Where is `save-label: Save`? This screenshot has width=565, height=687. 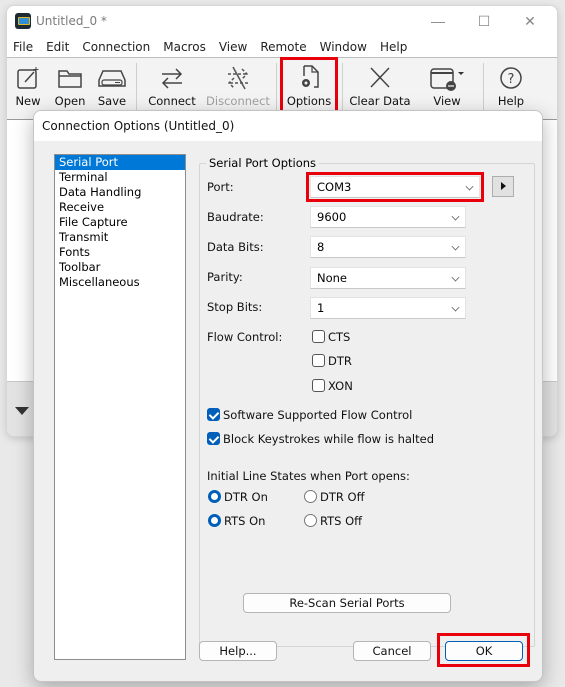 save-label: Save is located at coordinates (112, 101).